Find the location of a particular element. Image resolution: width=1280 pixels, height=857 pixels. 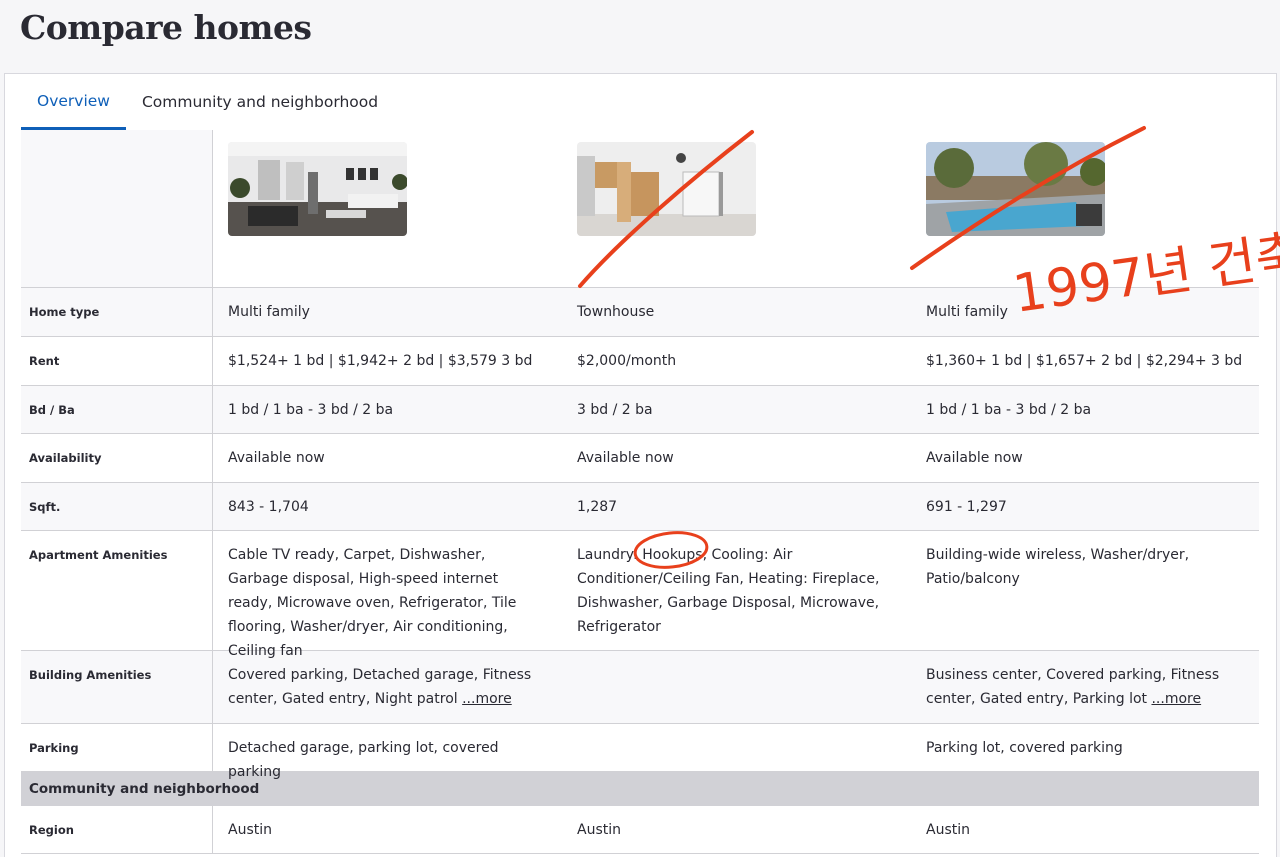

photo-row-label is located at coordinates (117, 208).